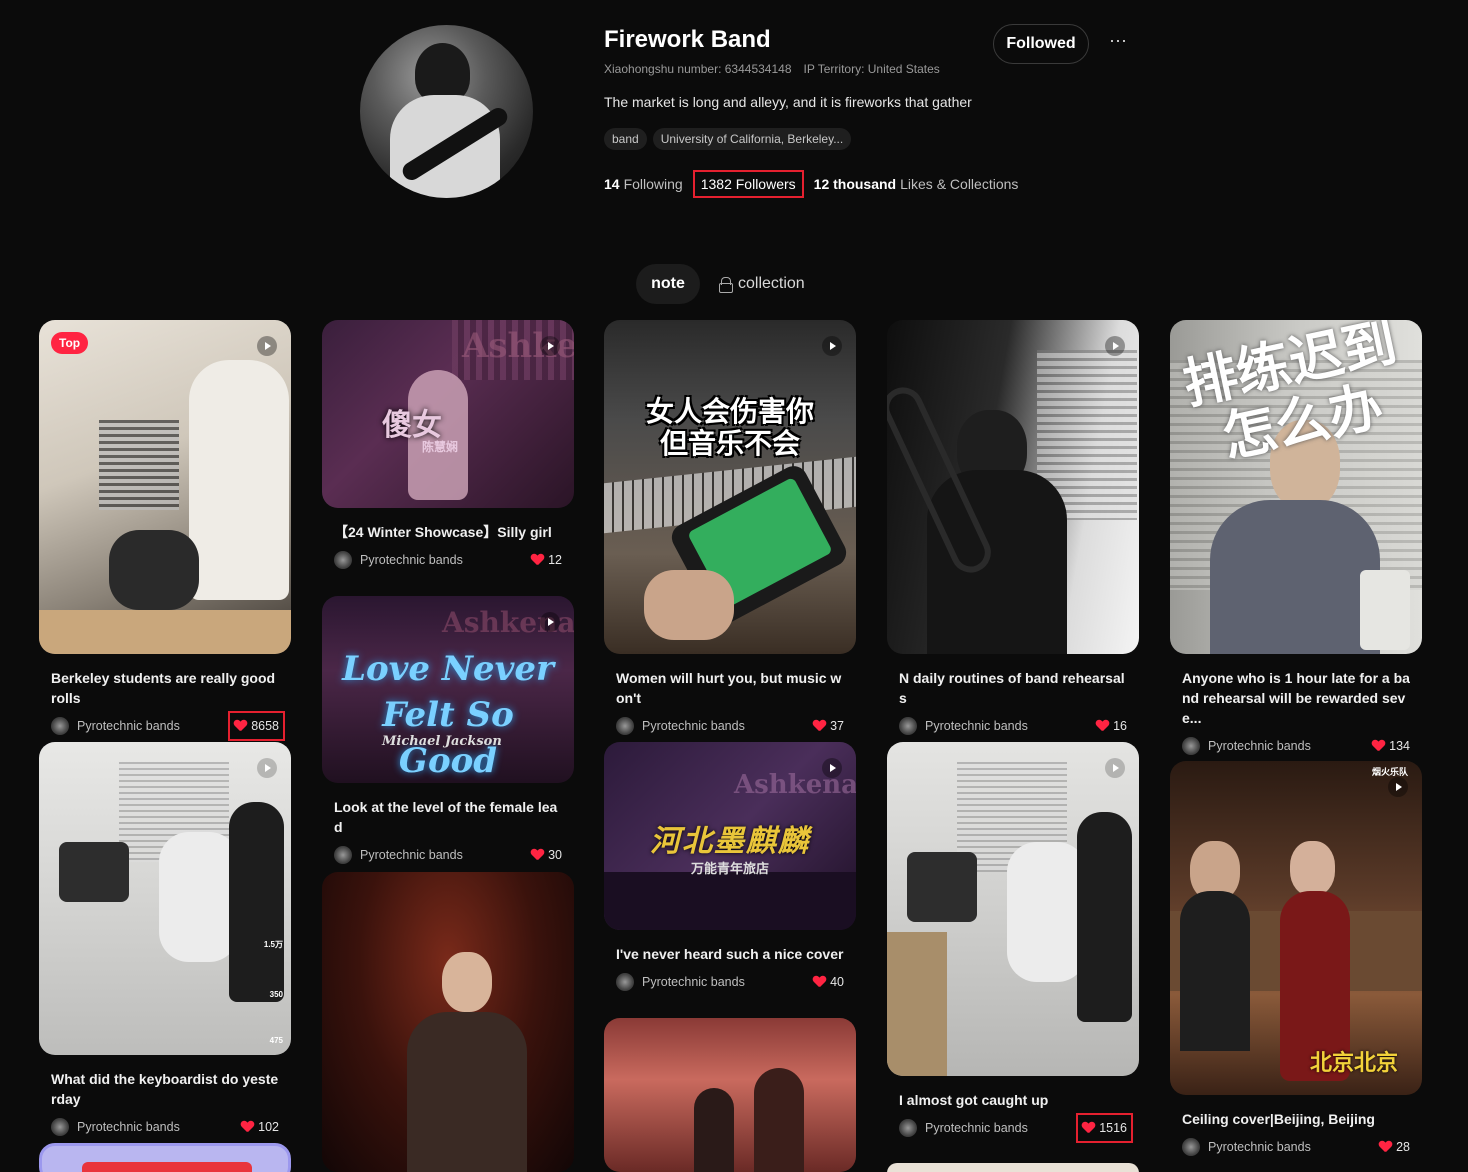 The image size is (1468, 1172). I want to click on like-button: 16, so click(1111, 726).